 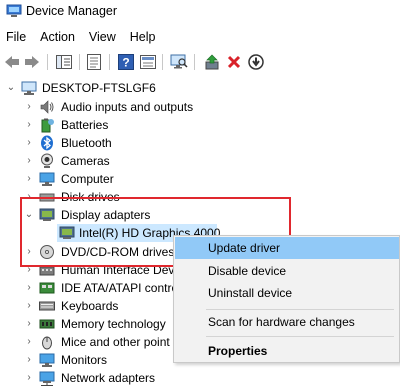 I want to click on bluetooth-icon, so click(x=47, y=143).